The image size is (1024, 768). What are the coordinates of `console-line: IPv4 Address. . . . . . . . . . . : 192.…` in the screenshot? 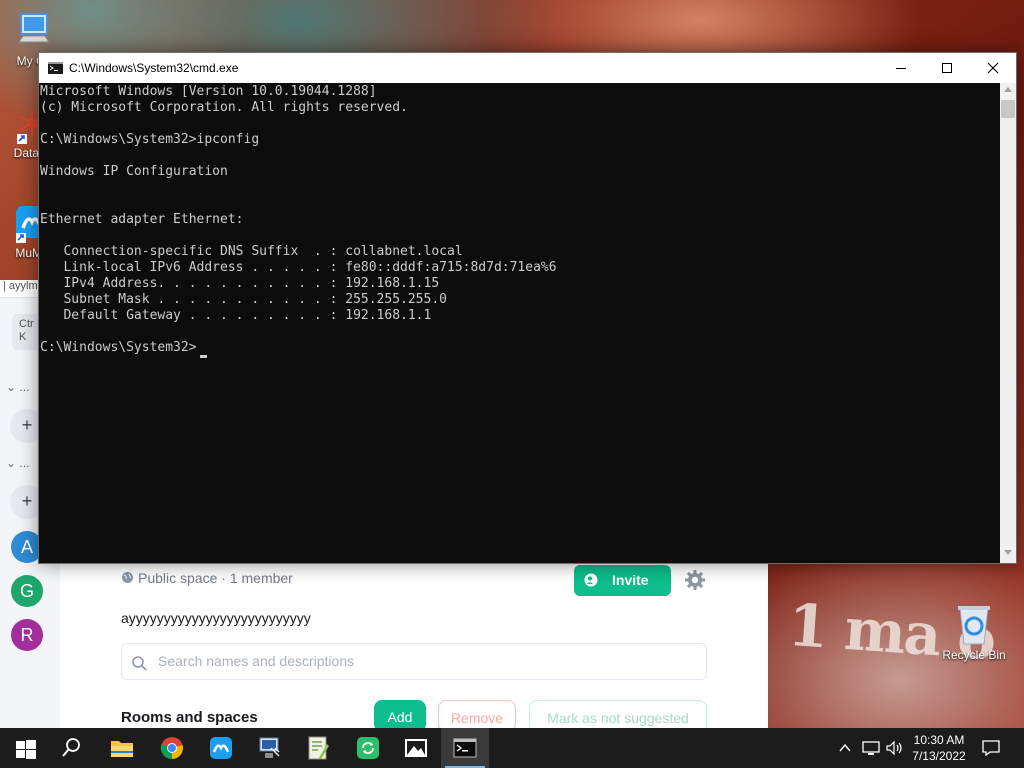 It's located at (240, 283).